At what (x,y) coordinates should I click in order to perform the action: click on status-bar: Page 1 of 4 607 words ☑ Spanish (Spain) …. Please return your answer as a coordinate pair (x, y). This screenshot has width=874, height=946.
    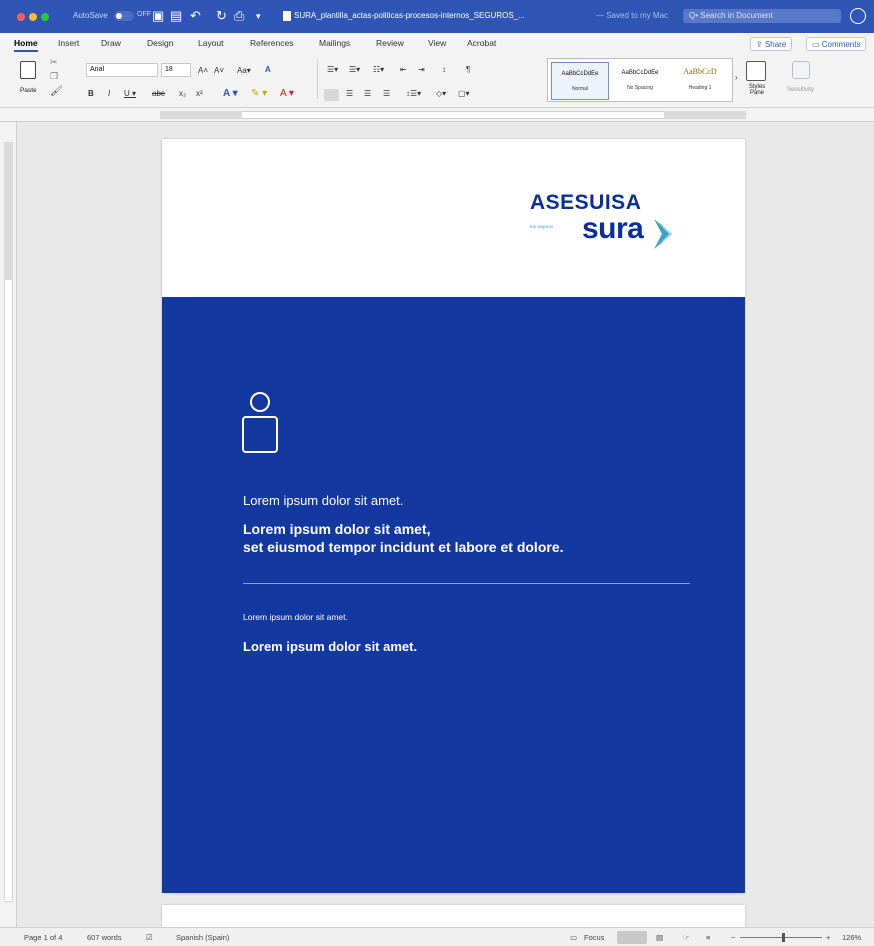
    Looking at the image, I should click on (437, 936).